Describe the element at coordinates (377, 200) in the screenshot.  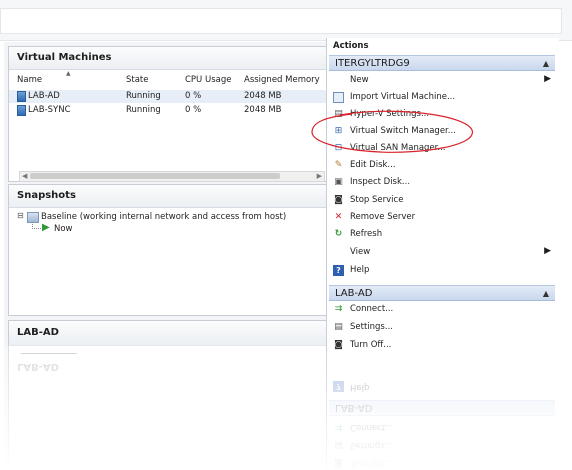
I see `action-label: Stop Service` at that location.